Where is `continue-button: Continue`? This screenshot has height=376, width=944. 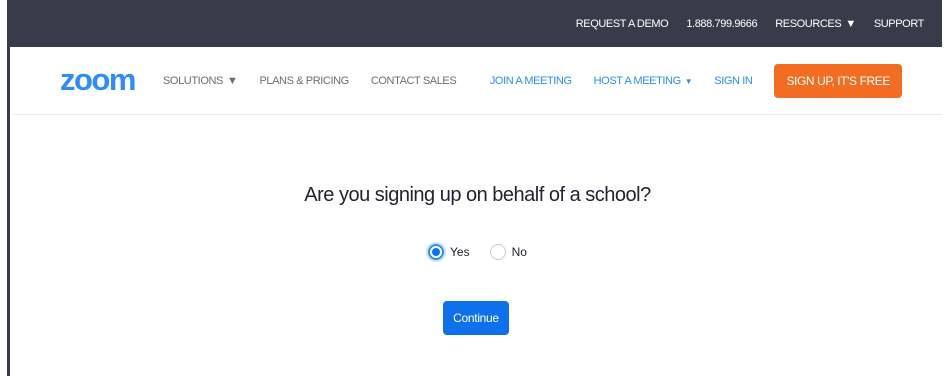 continue-button: Continue is located at coordinates (476, 318).